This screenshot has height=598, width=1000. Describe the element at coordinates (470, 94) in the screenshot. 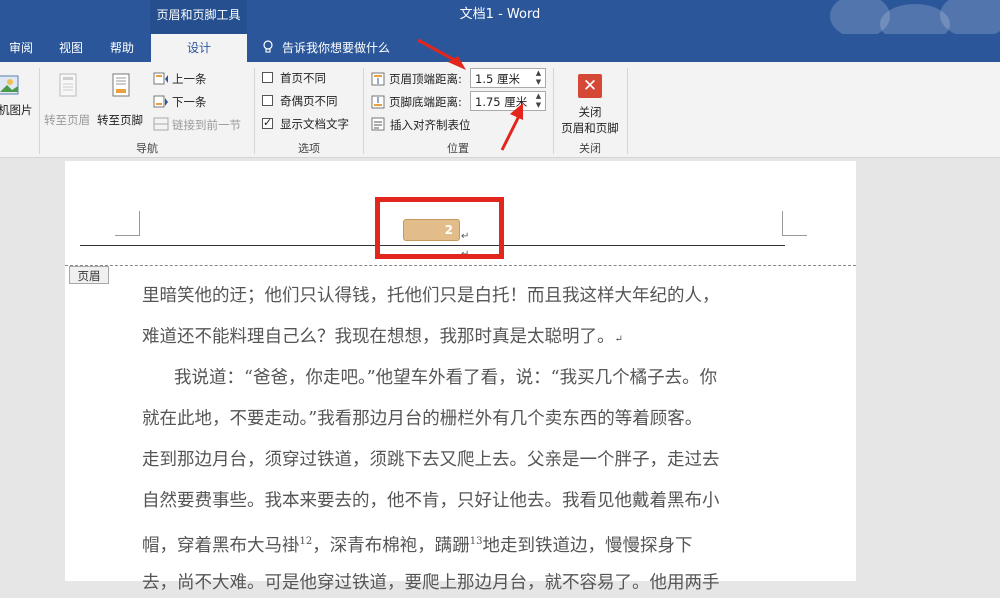

I see `annotation-arrows` at that location.